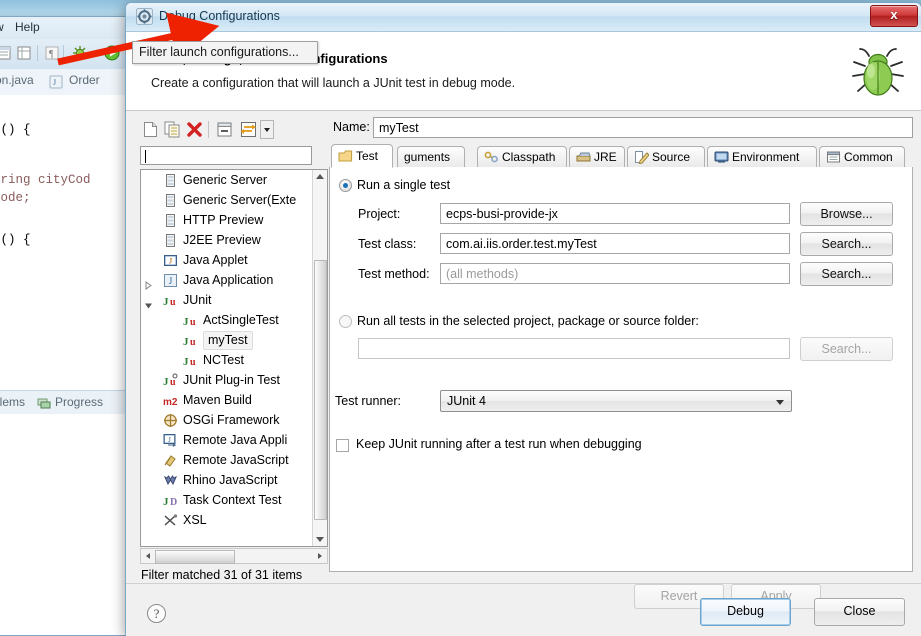 This screenshot has height=636, width=921. I want to click on tree-item: Ju myTest, so click(234, 340).